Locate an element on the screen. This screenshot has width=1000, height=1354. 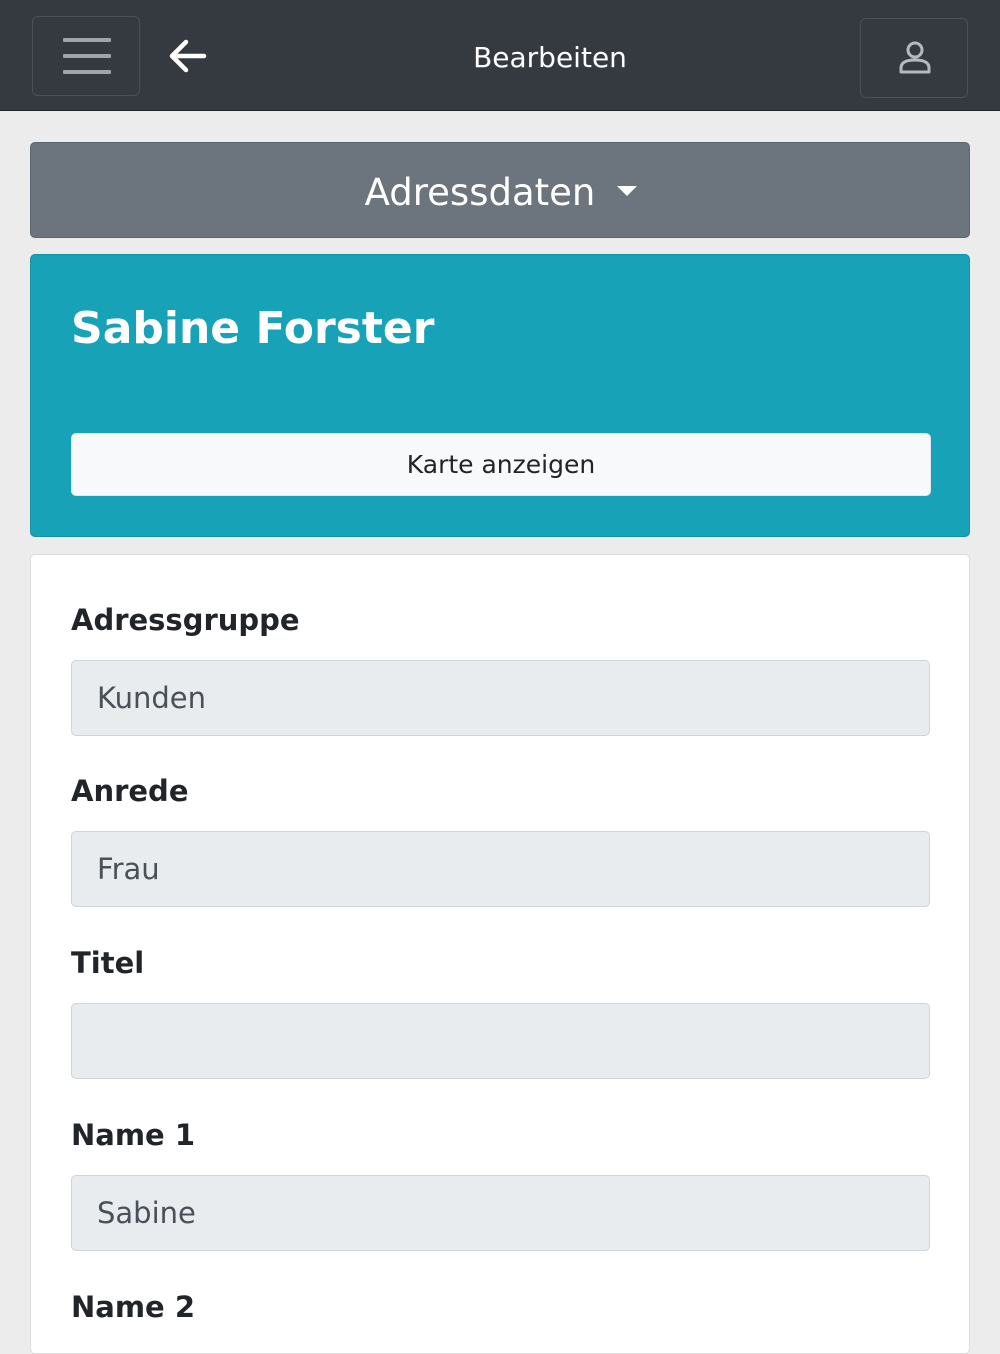
adressgruppe-field: Kunden is located at coordinates (500, 698).